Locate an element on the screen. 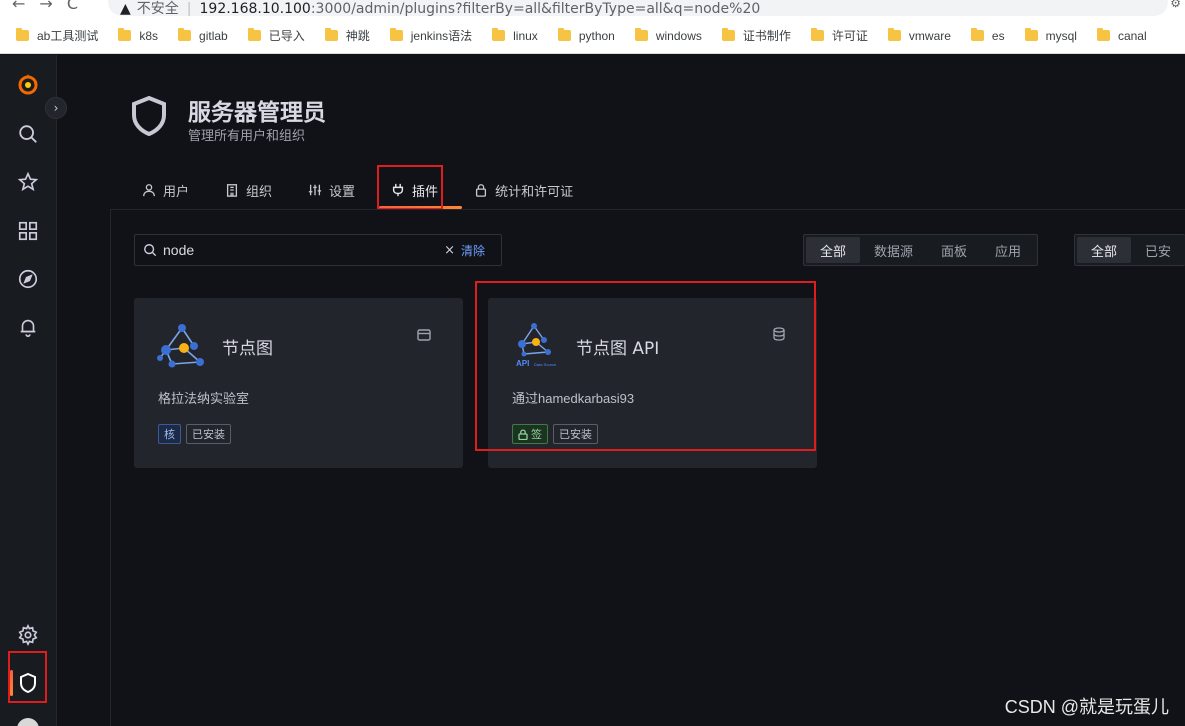 The width and height of the screenshot is (1185, 726). filter-type-app: 应用 is located at coordinates (1008, 250).